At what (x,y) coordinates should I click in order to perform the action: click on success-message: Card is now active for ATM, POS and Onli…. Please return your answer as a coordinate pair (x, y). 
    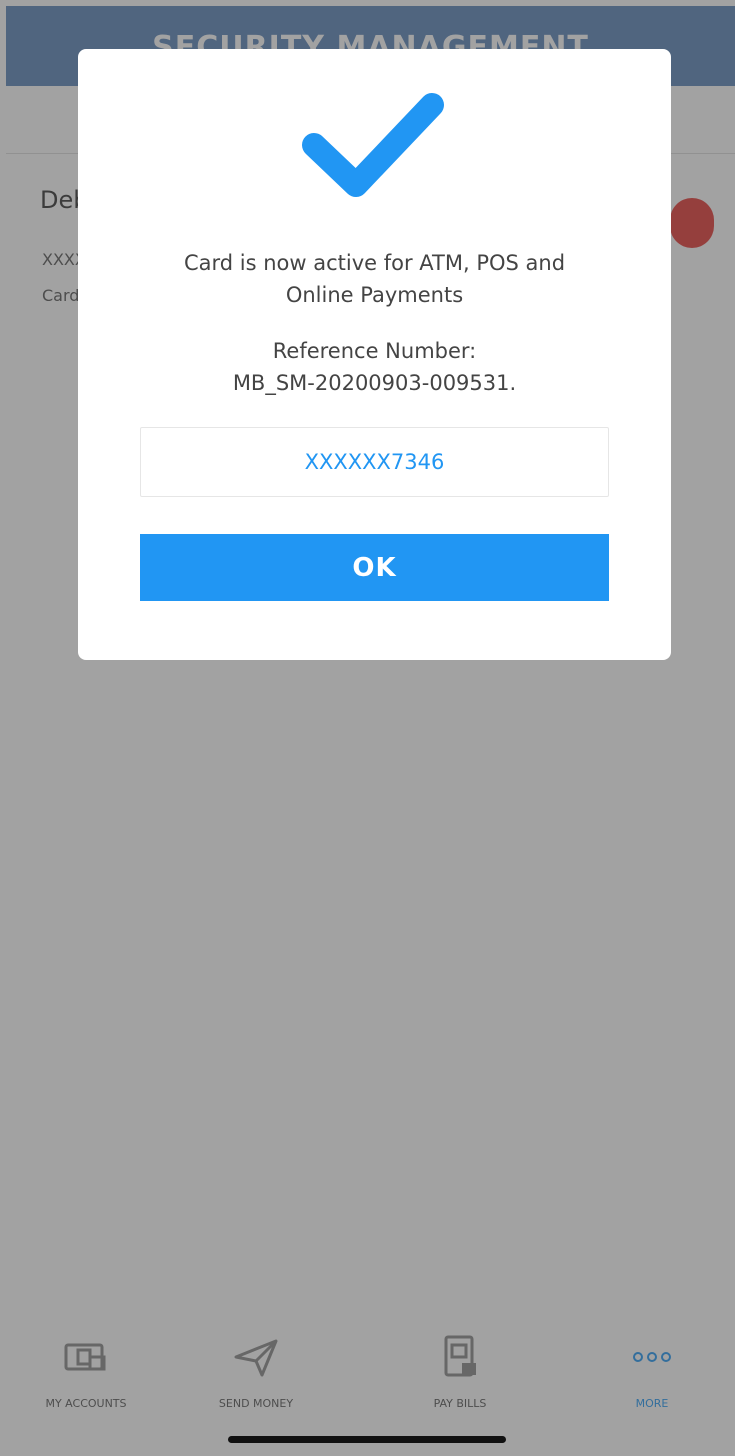
    Looking at the image, I should click on (374, 279).